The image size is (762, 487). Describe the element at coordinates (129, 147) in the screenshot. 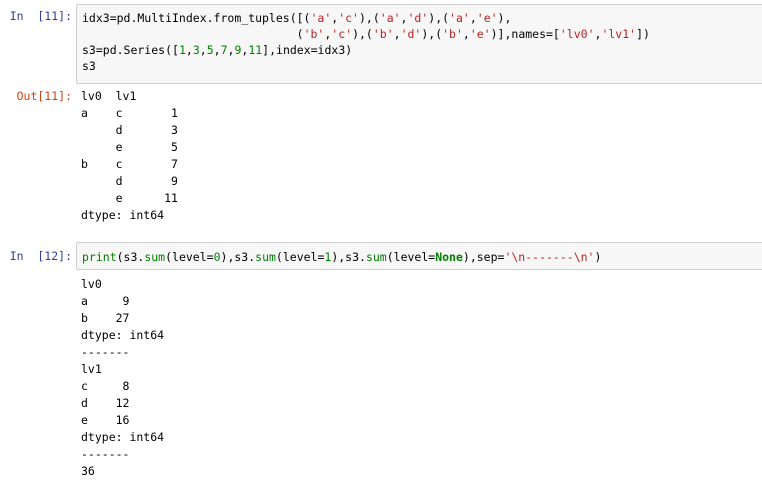

I see `output-line: e 5` at that location.